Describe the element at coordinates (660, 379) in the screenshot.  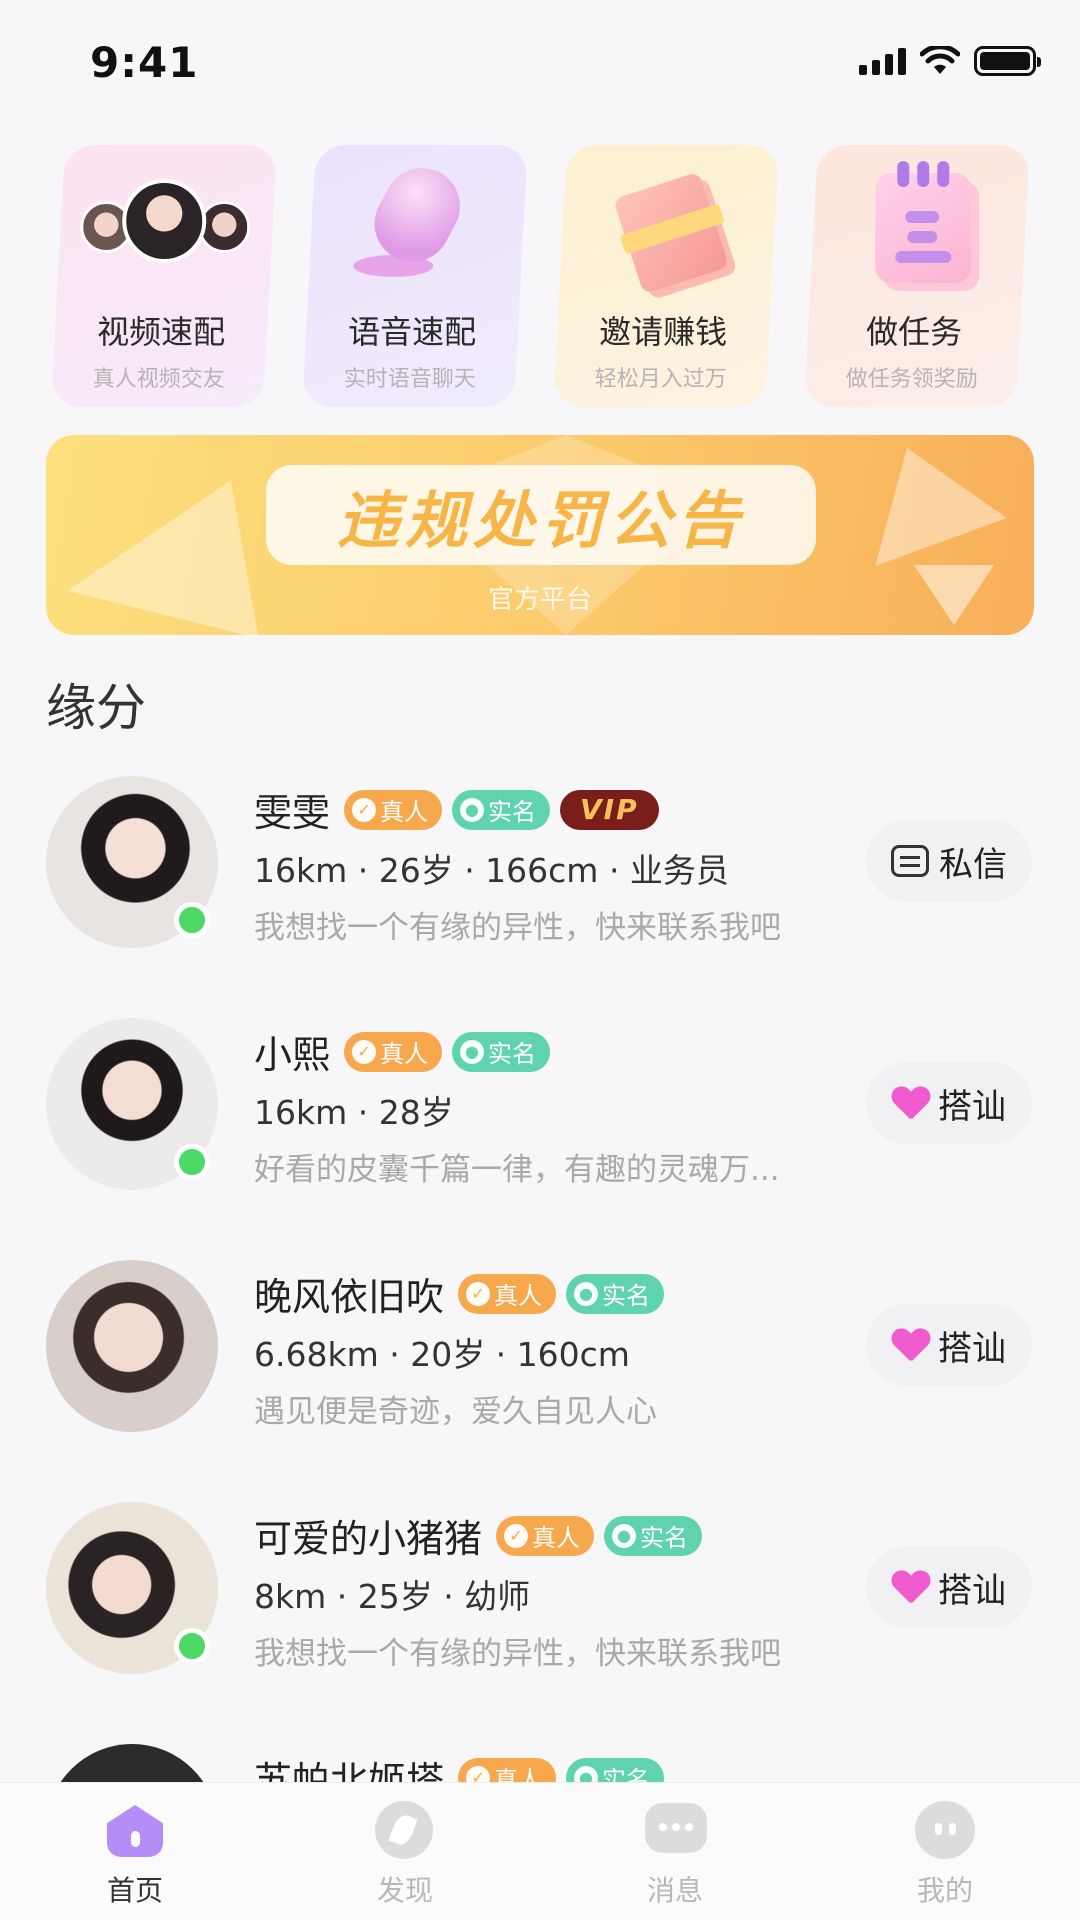
I see `feature-subtitle: 轻松月入过万` at that location.